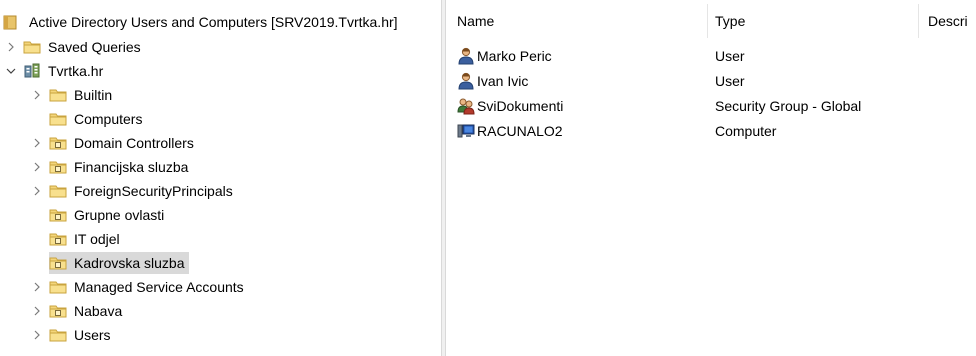  I want to click on group-icon, so click(466, 106).